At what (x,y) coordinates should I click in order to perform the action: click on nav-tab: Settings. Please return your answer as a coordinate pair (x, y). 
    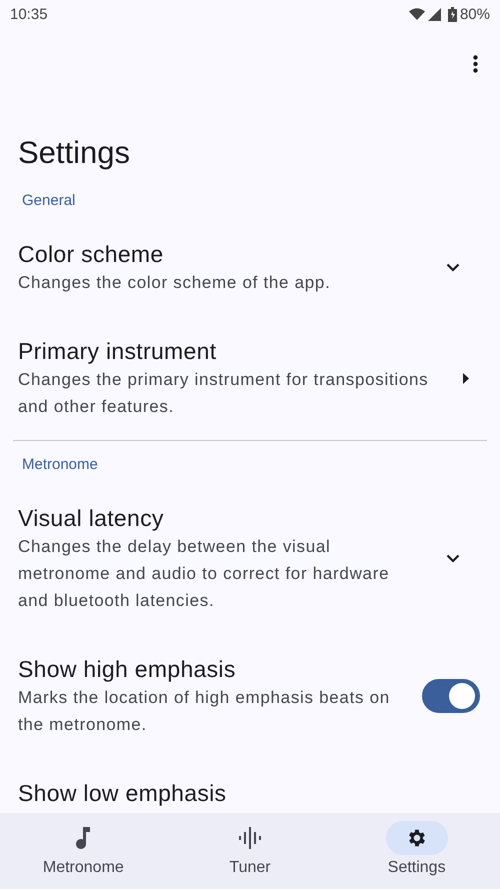
    Looking at the image, I should click on (416, 851).